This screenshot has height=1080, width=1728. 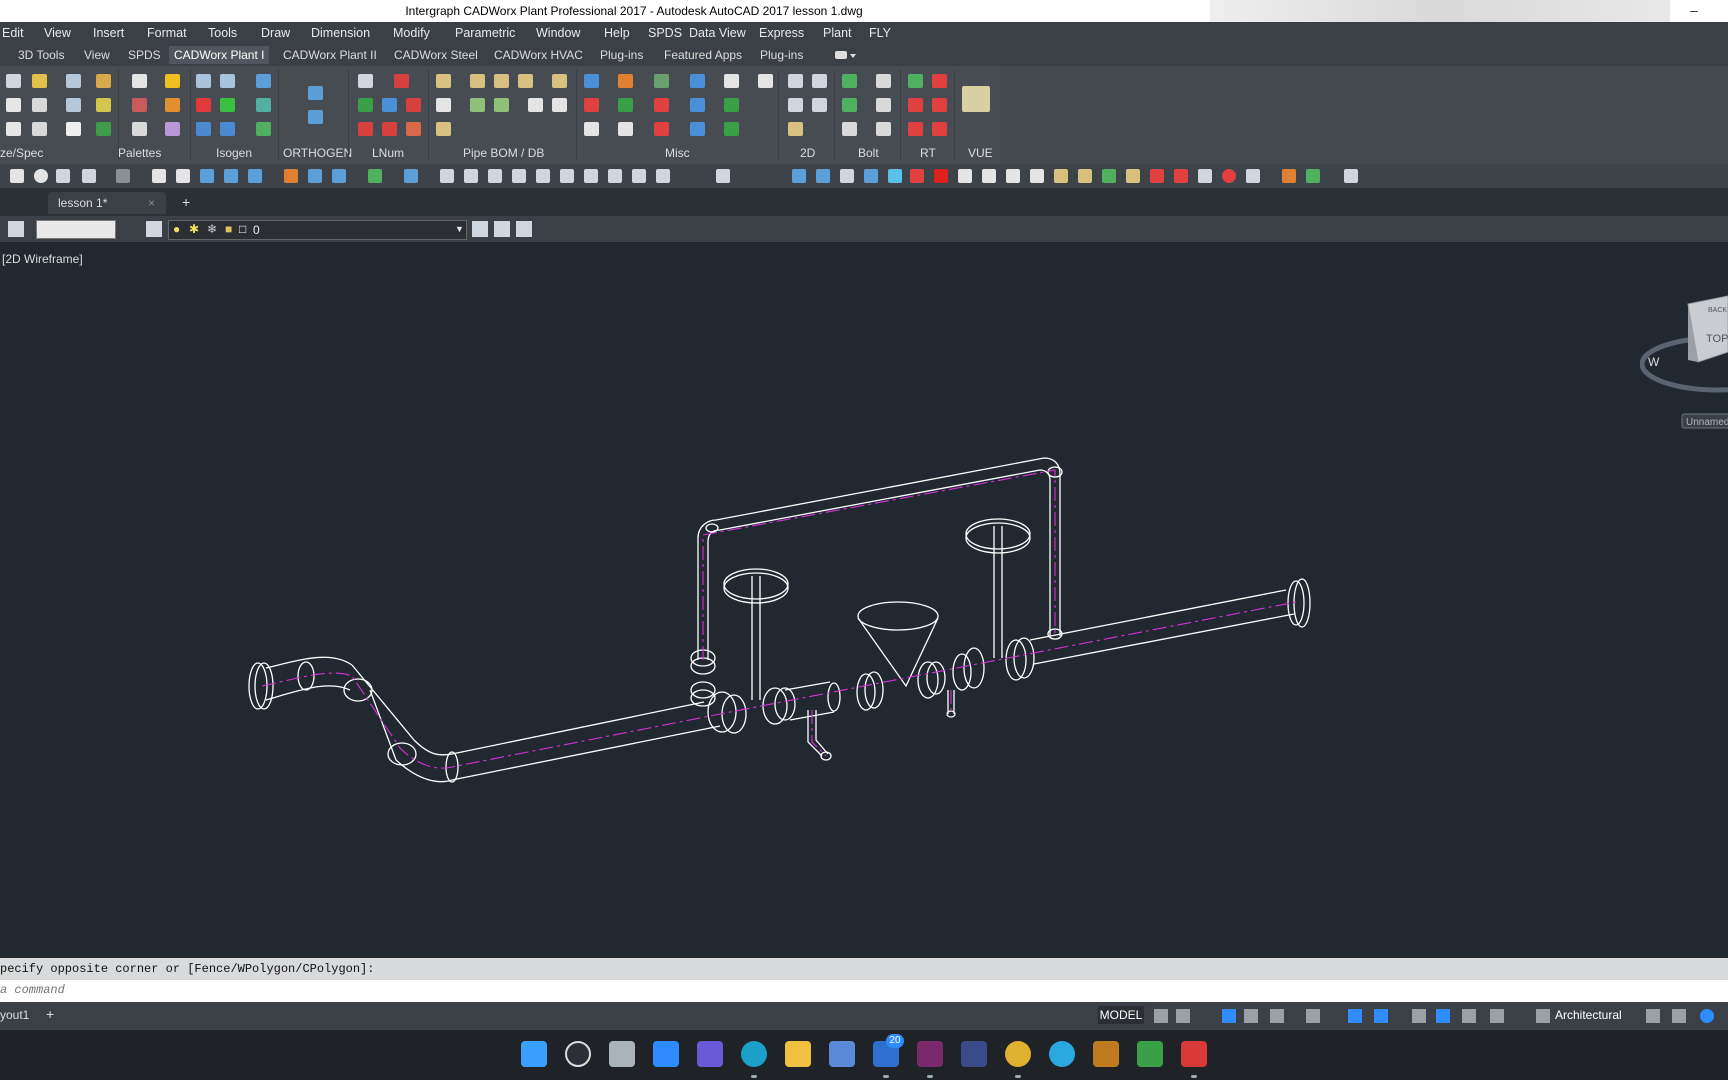 I want to click on bolt-total-icon, so click(x=883, y=105).